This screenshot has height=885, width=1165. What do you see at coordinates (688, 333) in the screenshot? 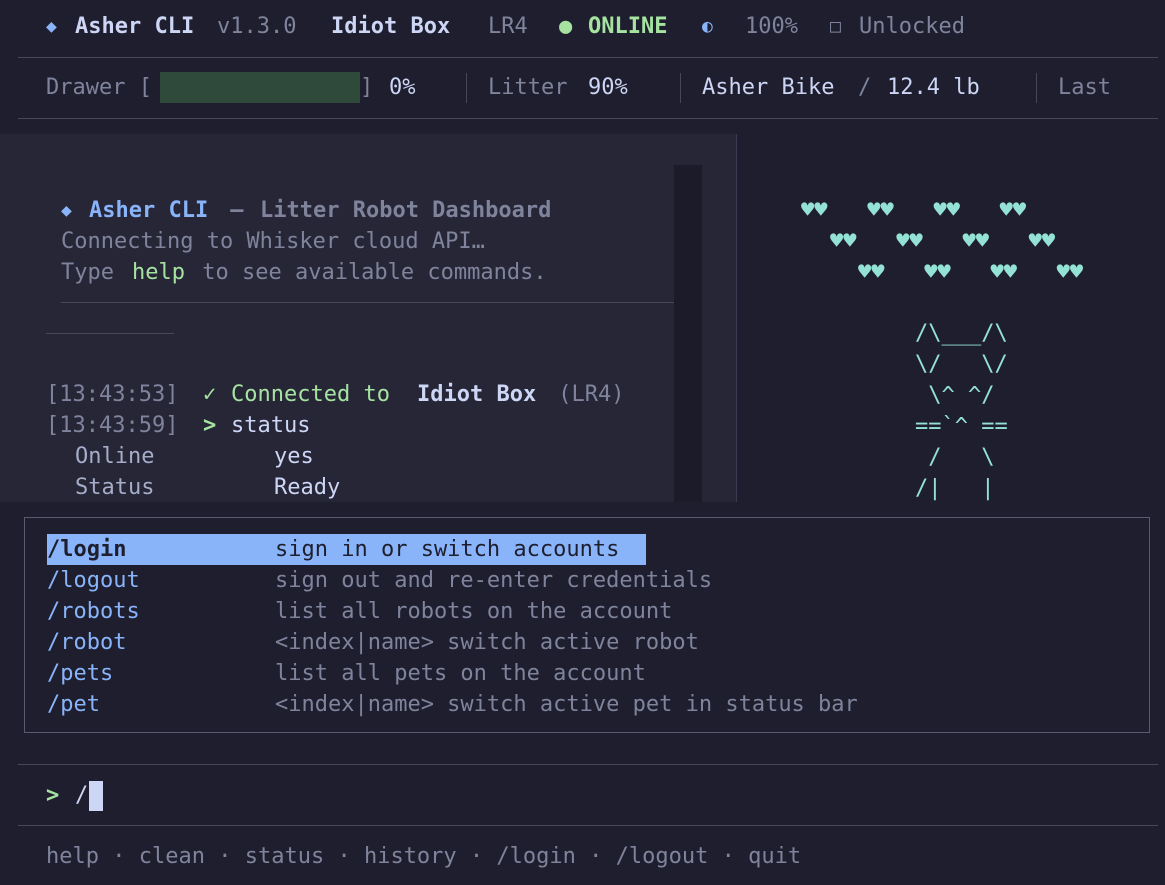
I see `log-scrollbar` at bounding box center [688, 333].